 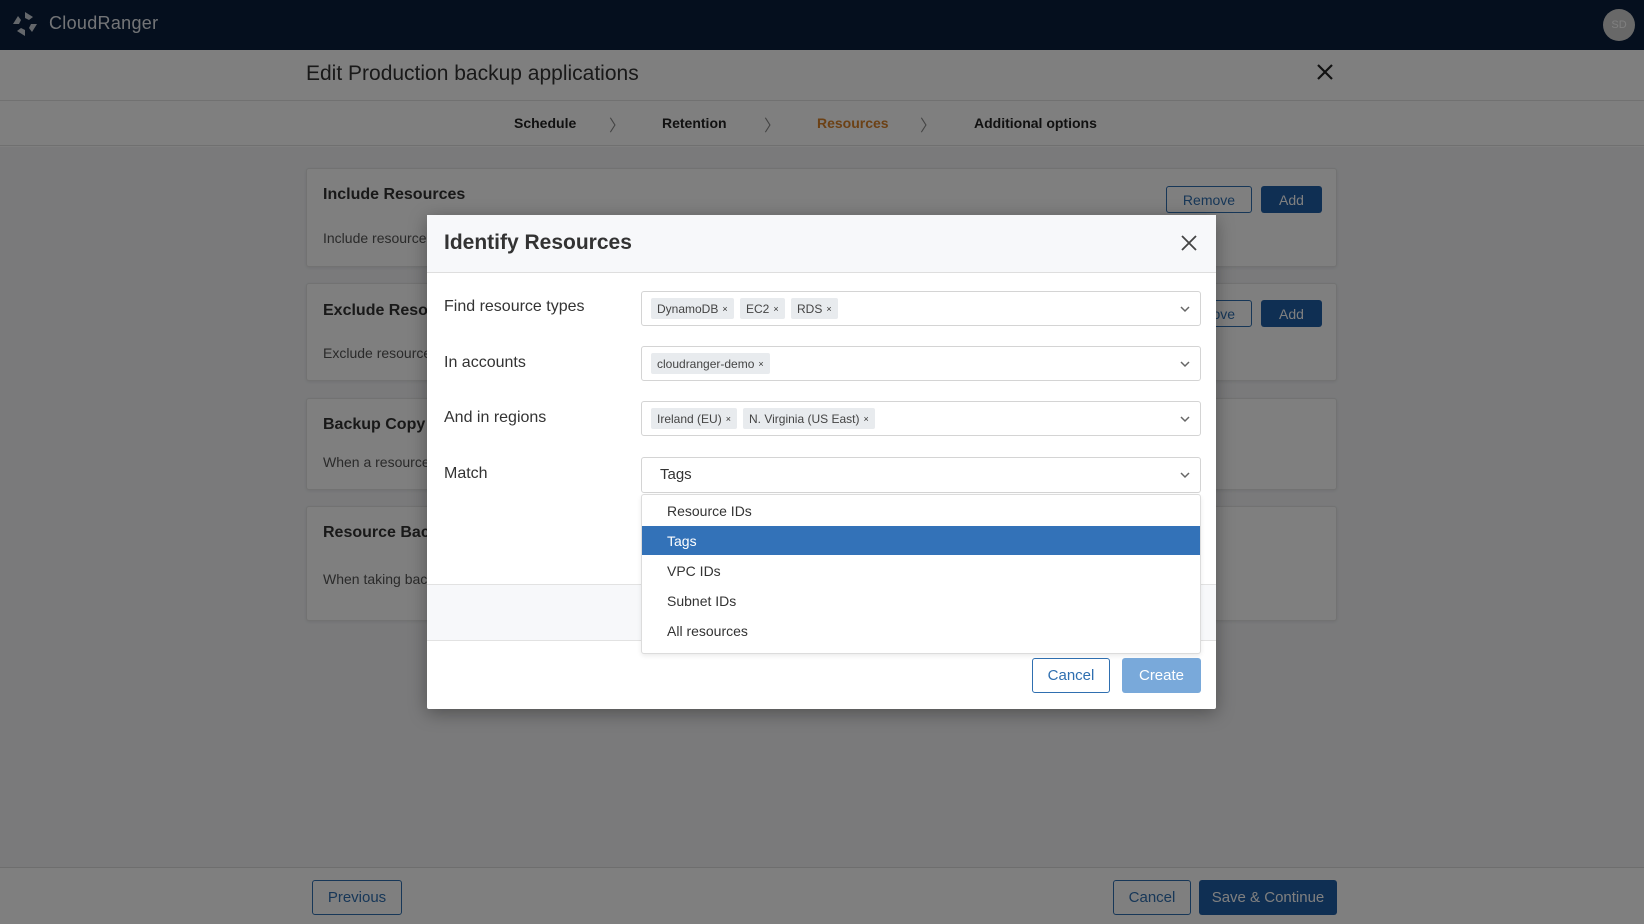 I want to click on chip-ec2: EC2 ×, so click(x=762, y=308).